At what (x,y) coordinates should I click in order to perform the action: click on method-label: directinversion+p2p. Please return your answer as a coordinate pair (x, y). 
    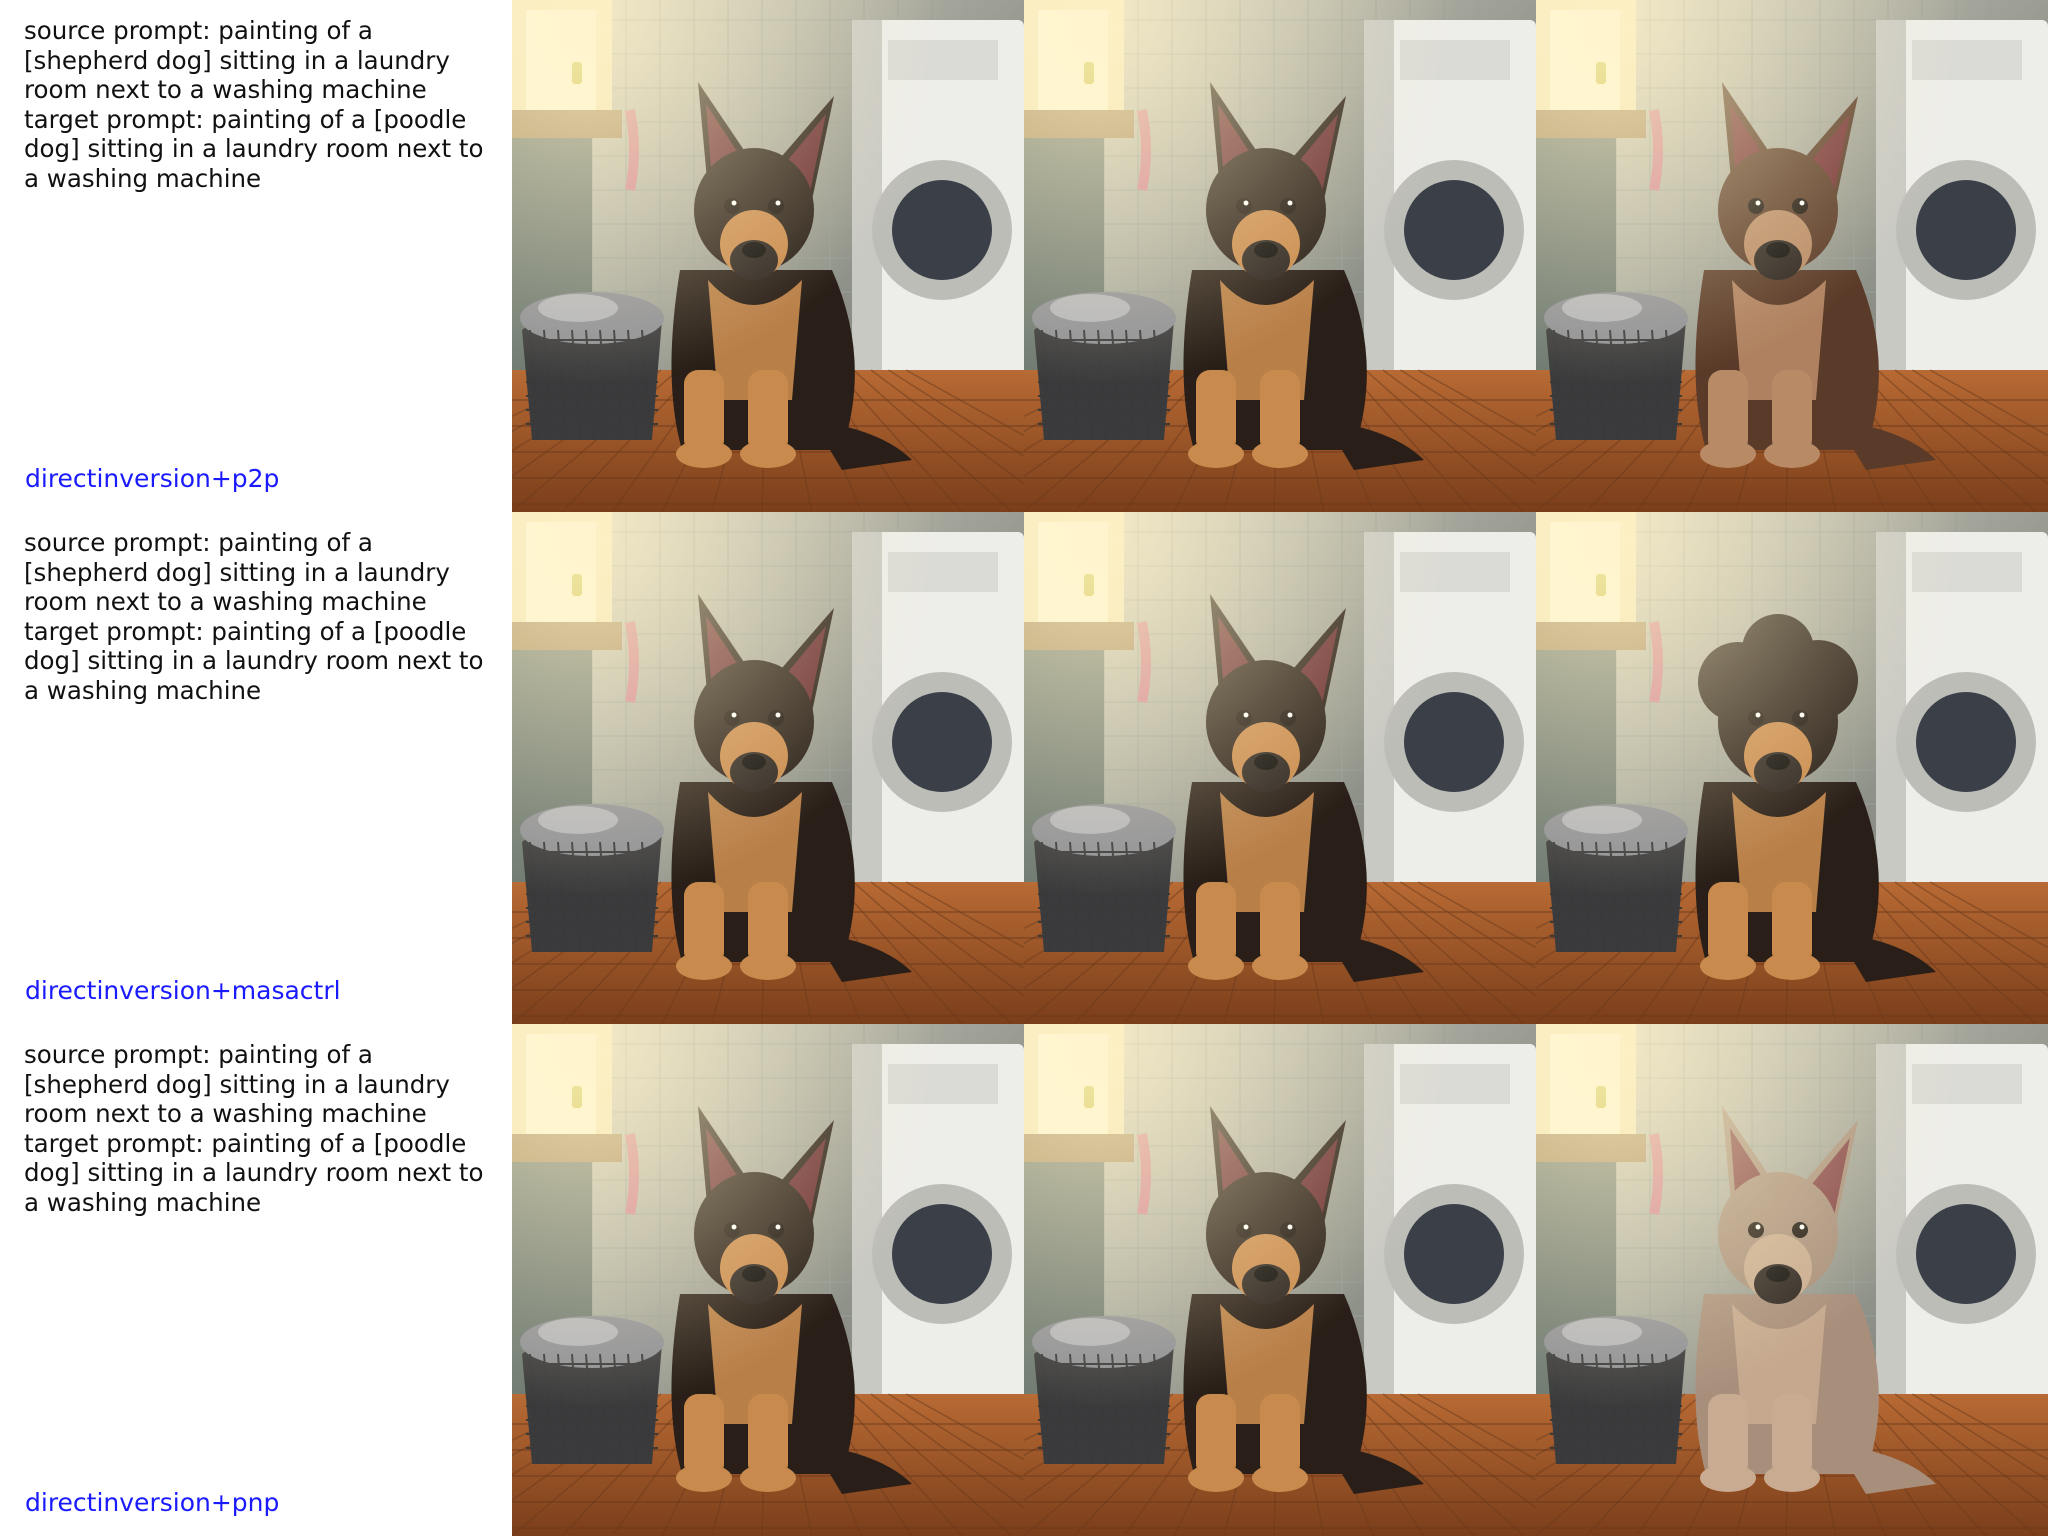
    Looking at the image, I should click on (152, 478).